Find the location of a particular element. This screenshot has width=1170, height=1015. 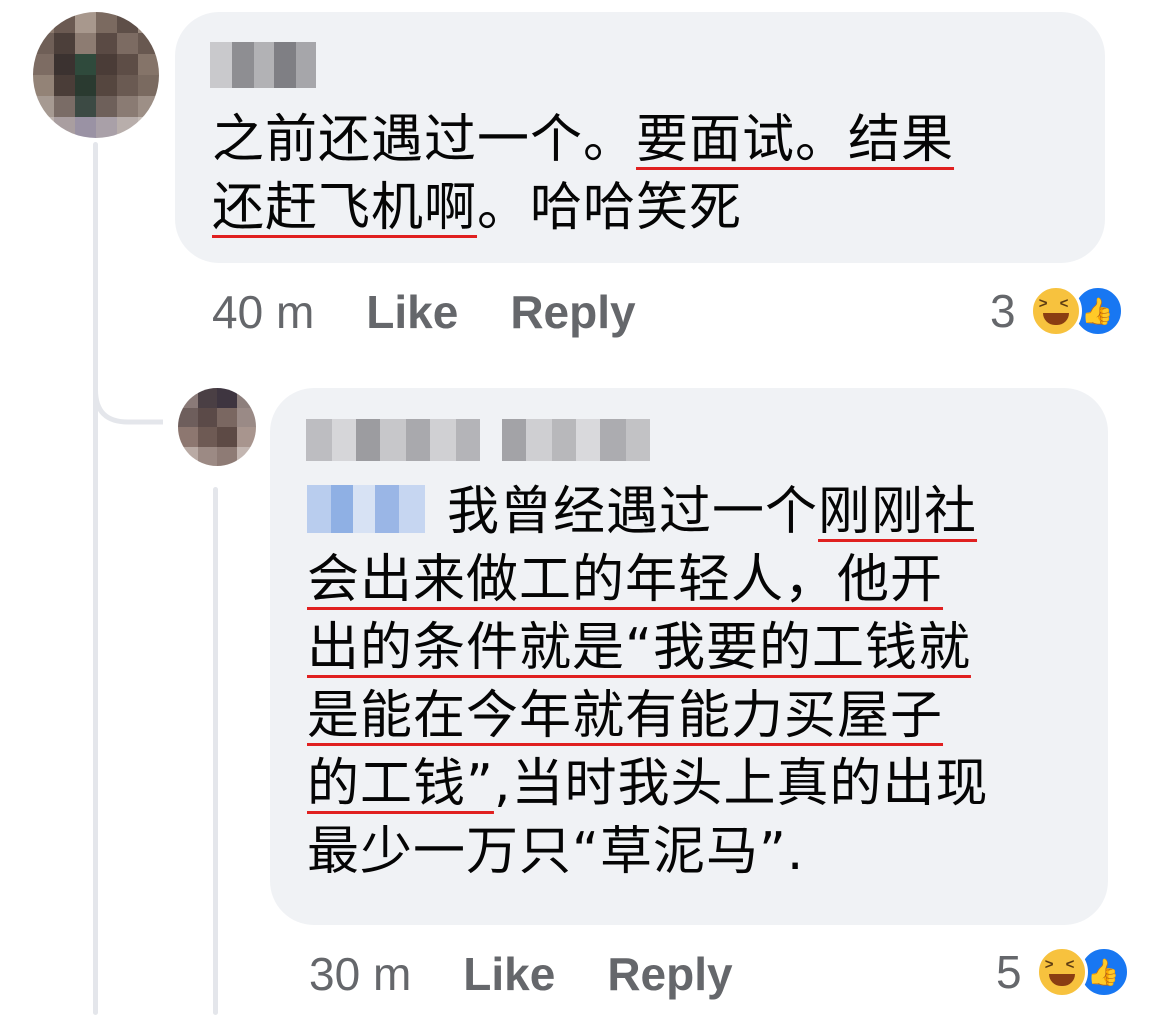

mention-tag-blurred is located at coordinates (366, 509).